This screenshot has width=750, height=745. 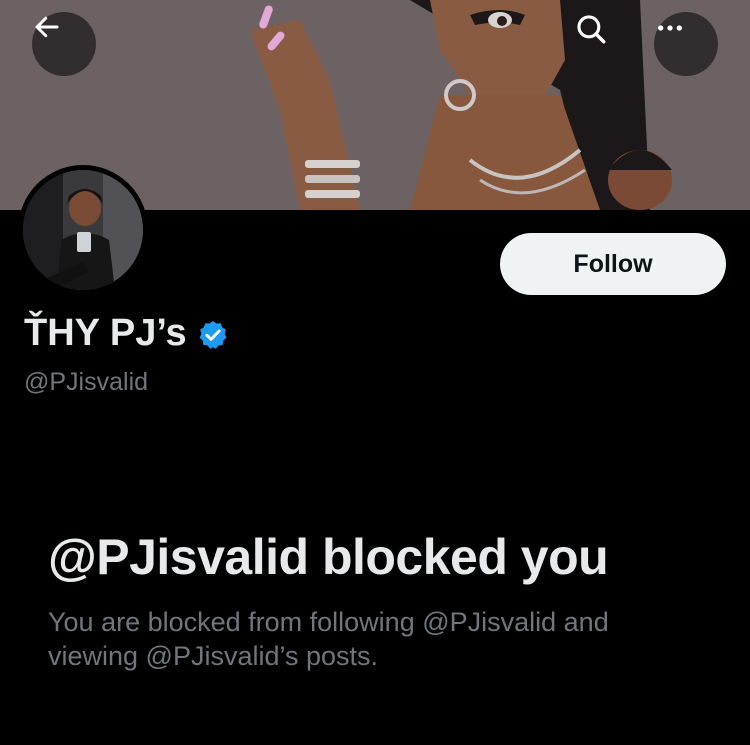 What do you see at coordinates (213, 335) in the screenshot?
I see `verified-badge-icon` at bounding box center [213, 335].